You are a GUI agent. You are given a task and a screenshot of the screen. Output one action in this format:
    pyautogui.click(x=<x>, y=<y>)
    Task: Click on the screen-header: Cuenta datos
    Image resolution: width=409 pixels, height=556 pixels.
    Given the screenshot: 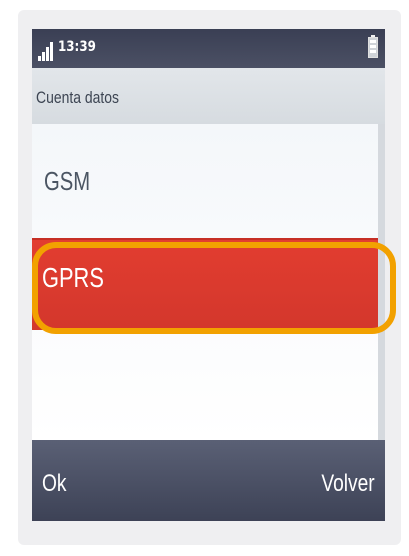 What is the action you would take?
    pyautogui.click(x=208, y=96)
    